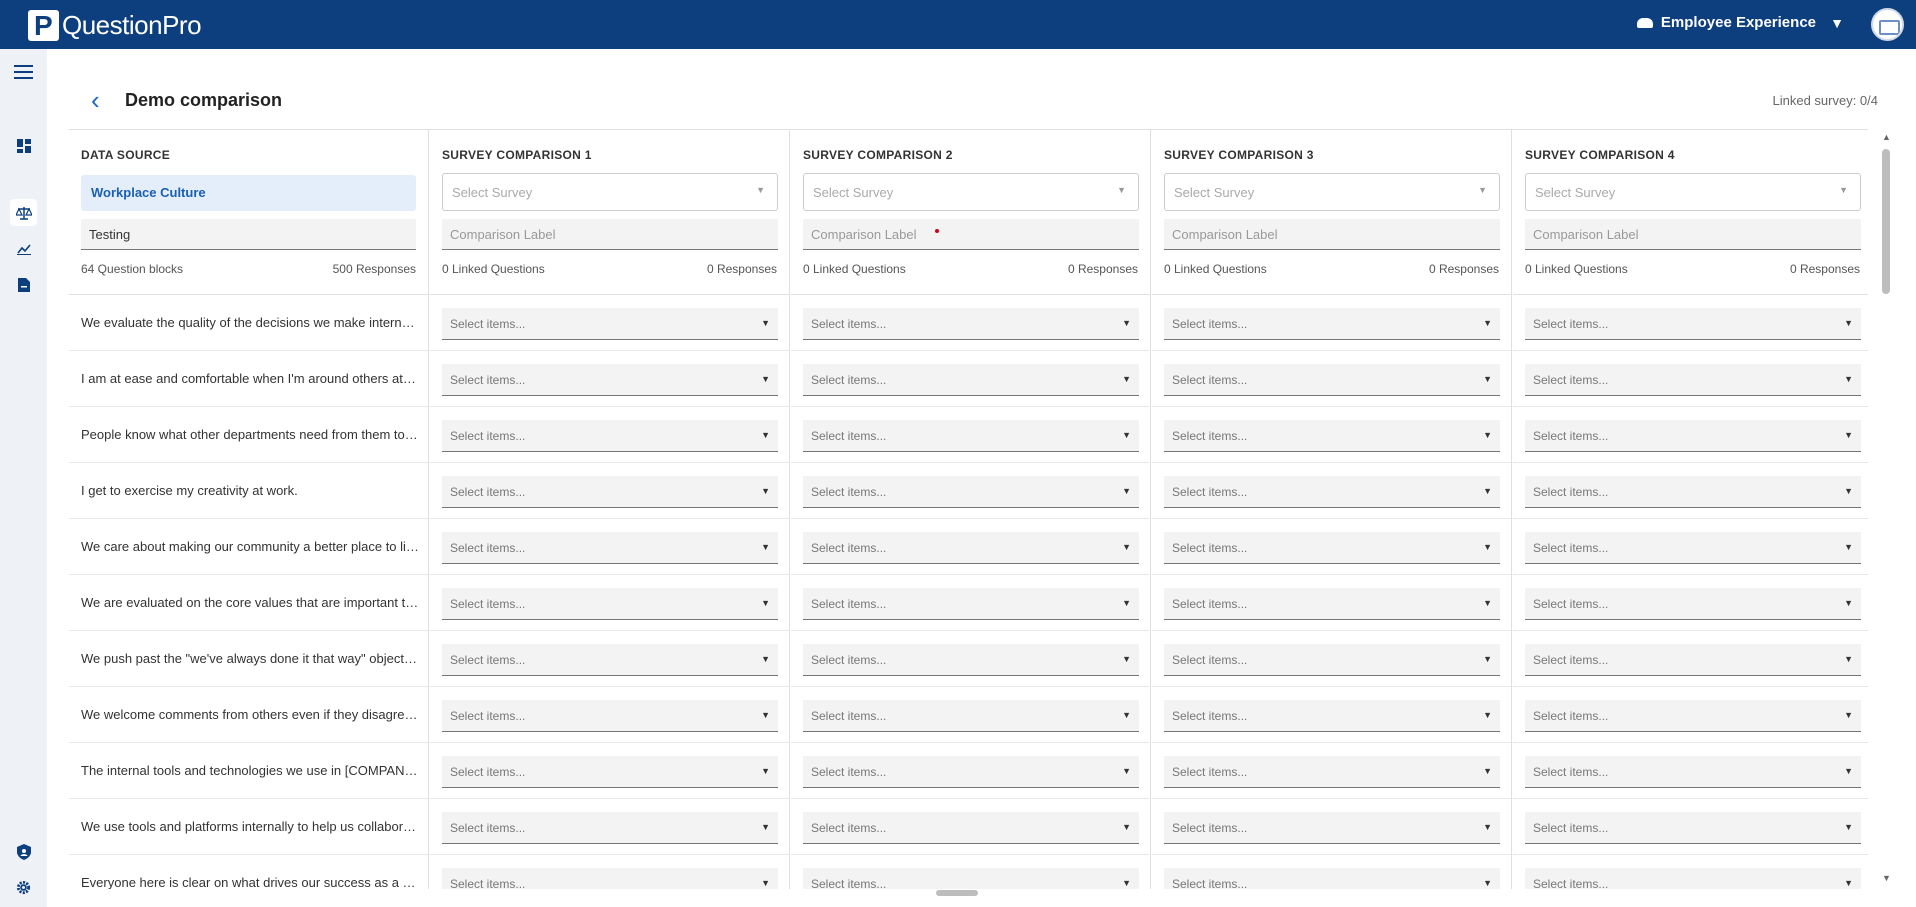  What do you see at coordinates (1575, 192) in the screenshot?
I see `select-survey-placeholder: Select Survey` at bounding box center [1575, 192].